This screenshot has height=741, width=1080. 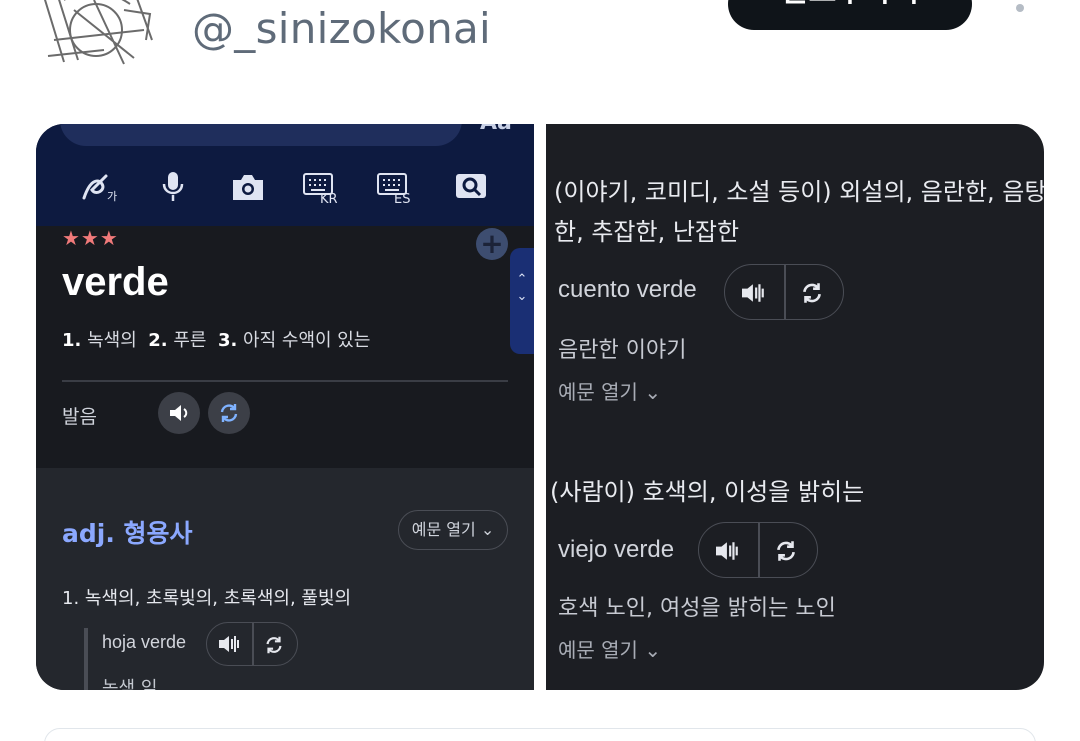 I want to click on example-quote-bar, so click(x=86, y=659).